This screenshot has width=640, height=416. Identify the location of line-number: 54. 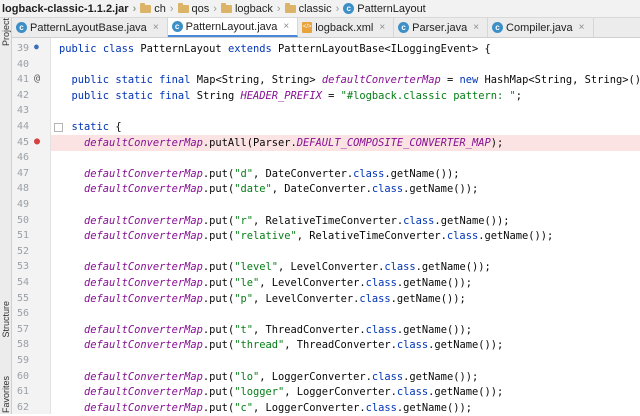
(22, 282).